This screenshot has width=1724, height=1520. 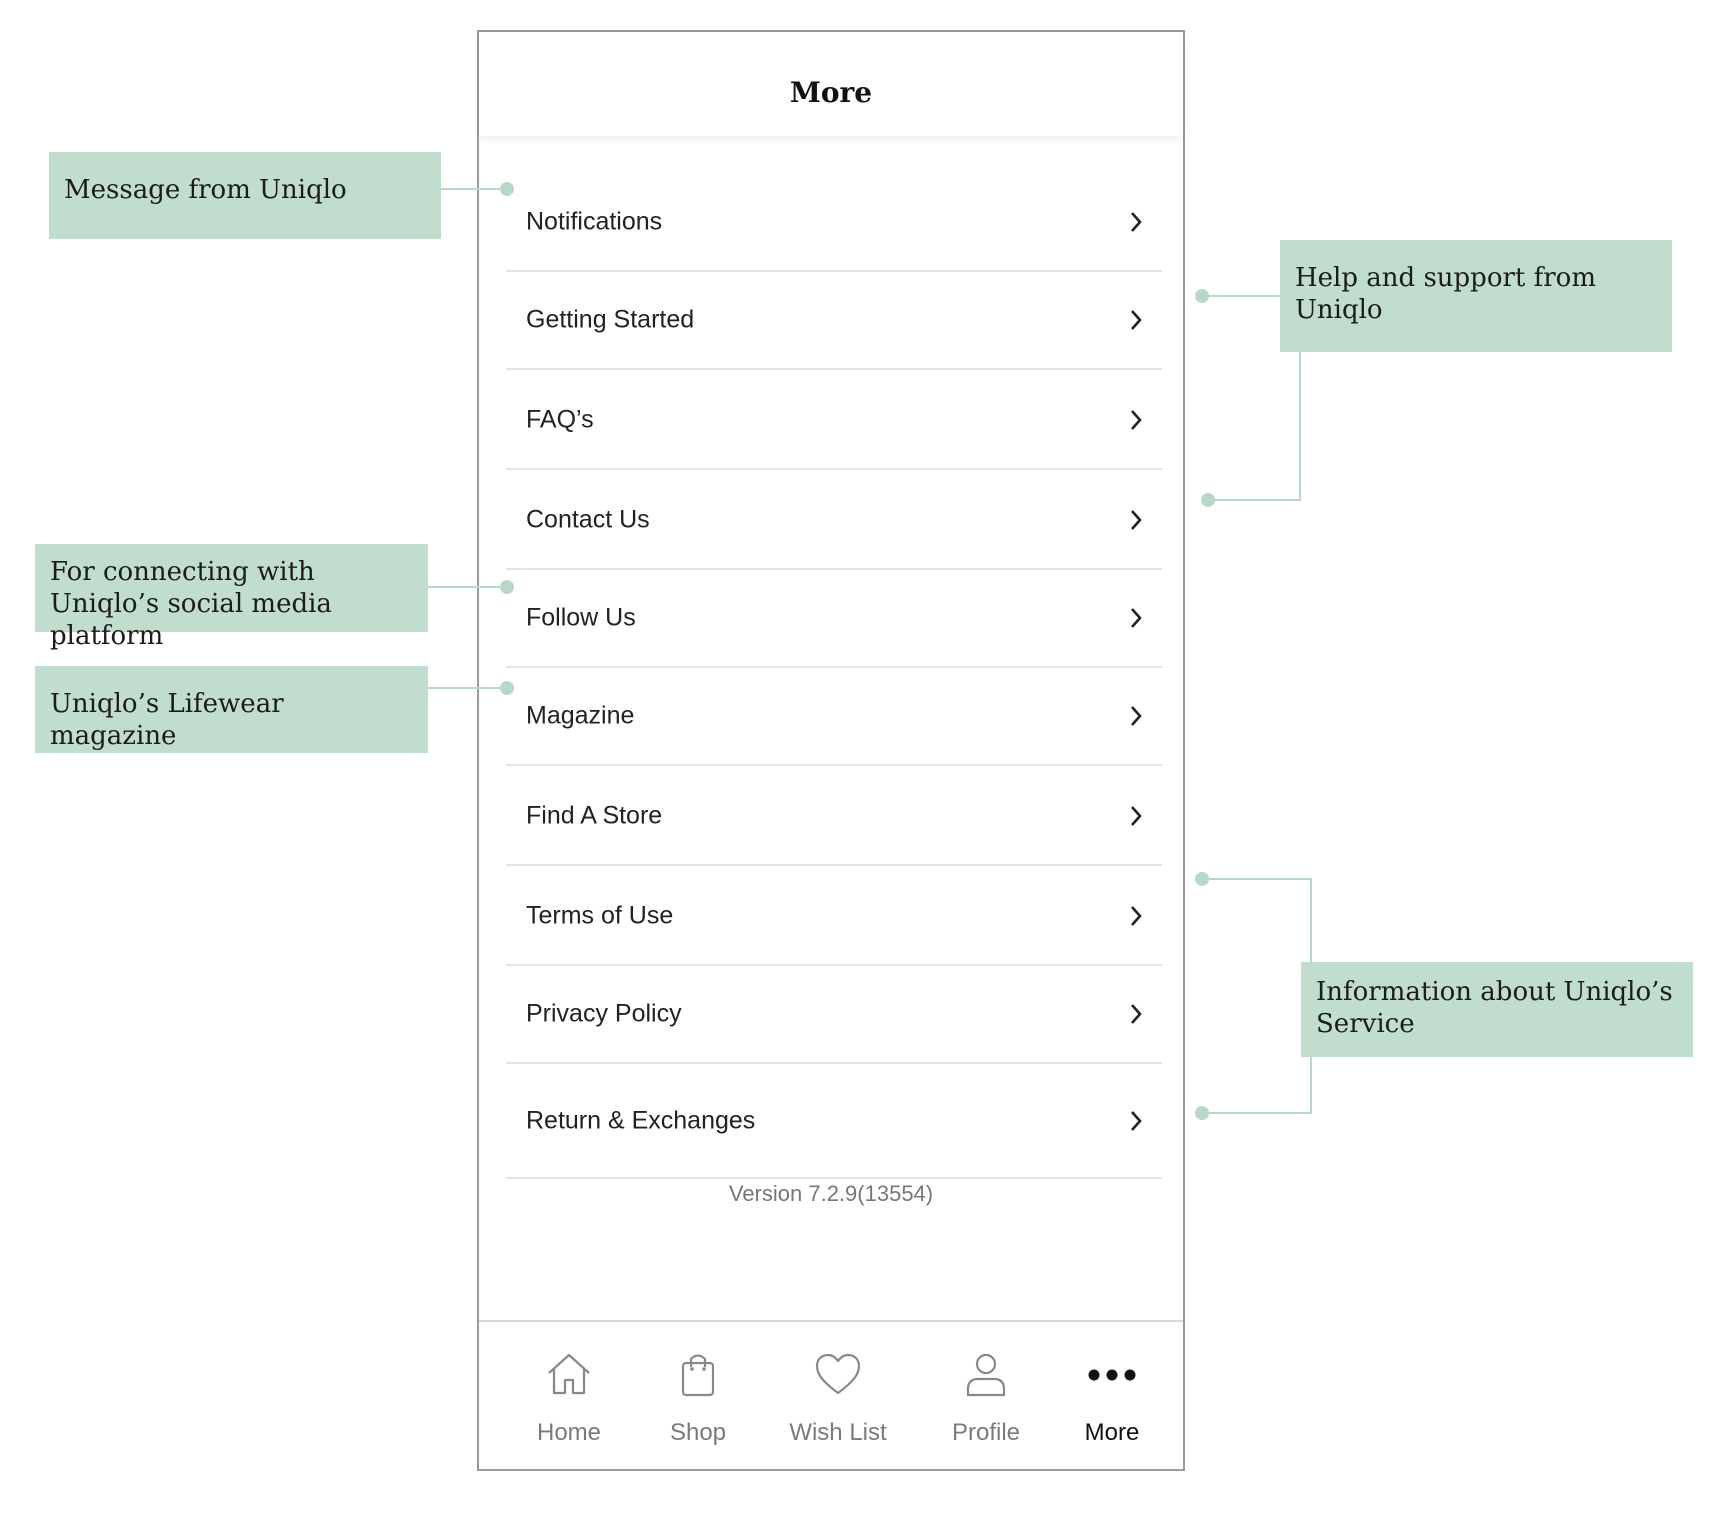 I want to click on menu-item-label: Terms of Use, so click(x=600, y=915).